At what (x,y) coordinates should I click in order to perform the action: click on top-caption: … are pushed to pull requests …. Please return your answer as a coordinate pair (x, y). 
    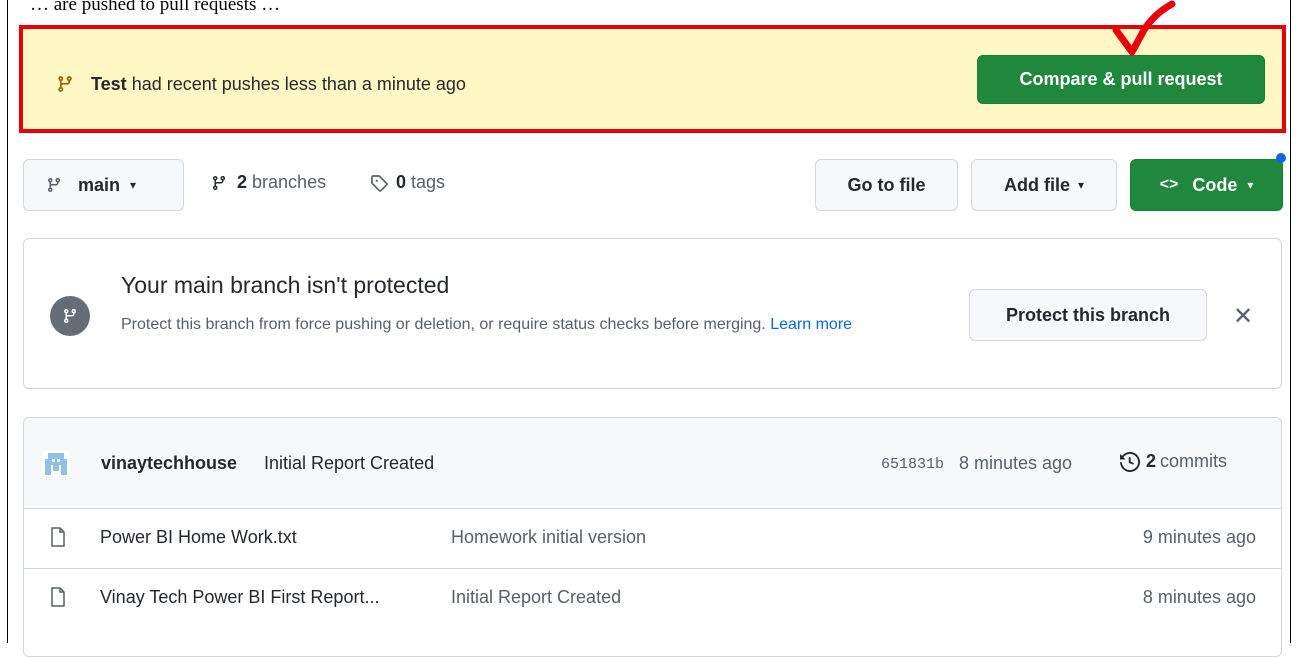
    Looking at the image, I should click on (155, 7).